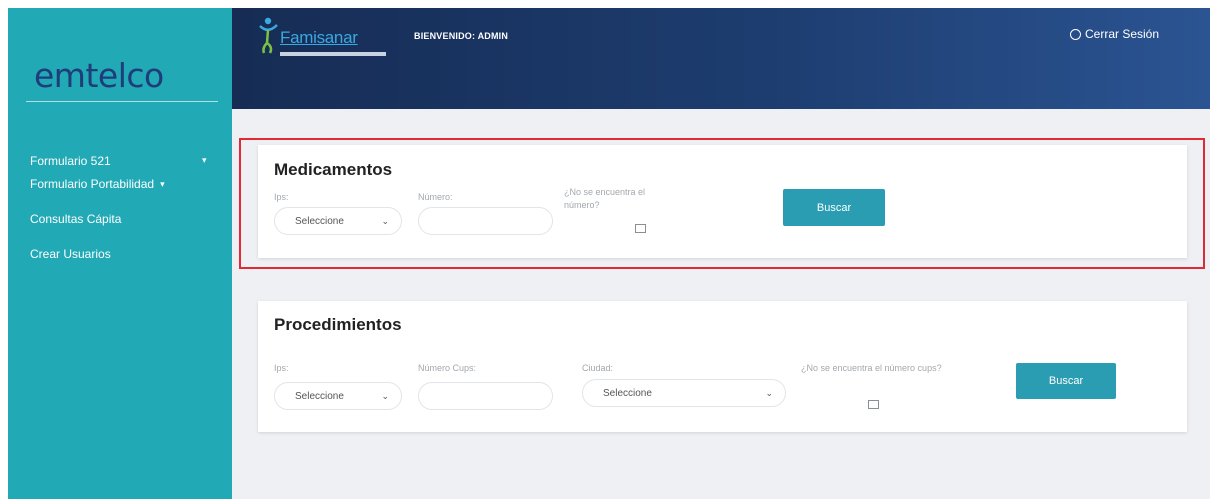 This screenshot has width=1218, height=499. Describe the element at coordinates (627, 393) in the screenshot. I see `ciudad-select-value: Seleccione` at that location.